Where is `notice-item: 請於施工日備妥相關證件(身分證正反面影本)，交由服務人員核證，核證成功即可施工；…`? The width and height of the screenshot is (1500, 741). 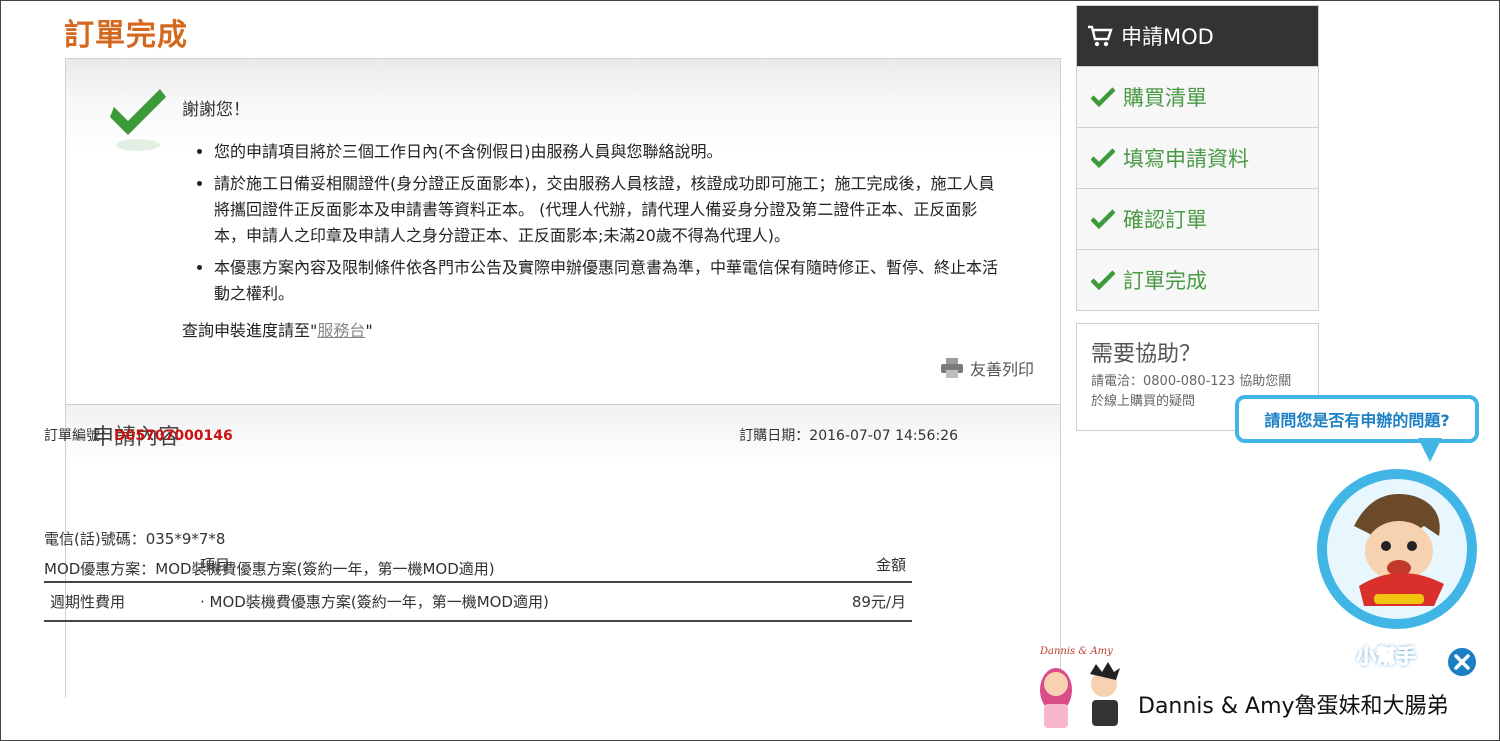 notice-item: 請於施工日備妥相關證件(身分證正反面影本)，交由服務人員核證，核證成功即可施工；… is located at coordinates (609, 210).